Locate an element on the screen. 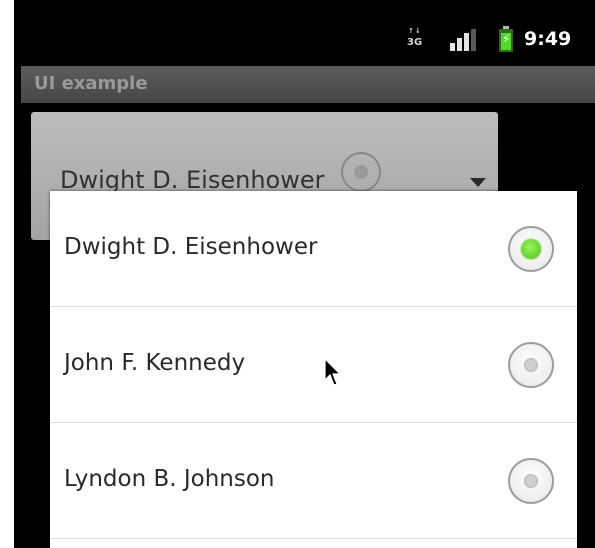 Image resolution: width=595 pixels, height=548 pixels. signal-strength-icon is located at coordinates (464, 40).